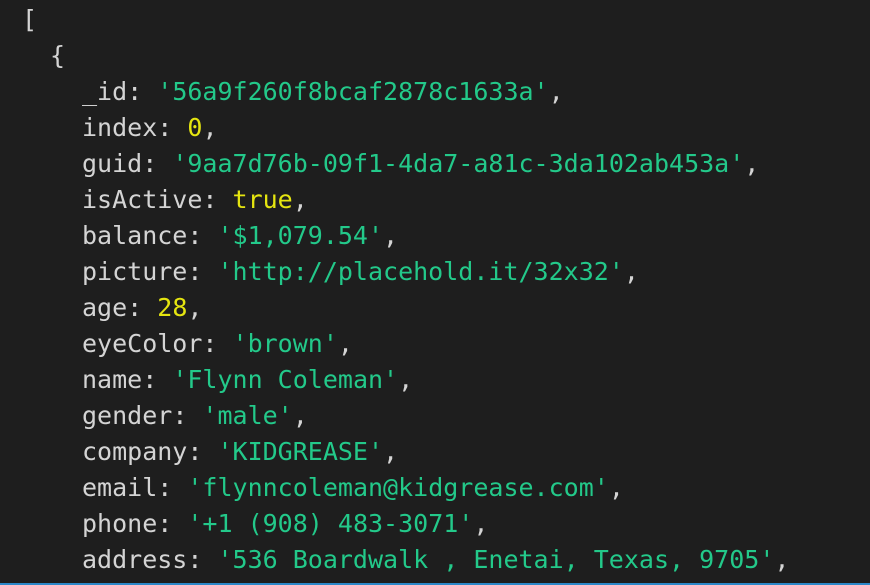 The width and height of the screenshot is (870, 585). What do you see at coordinates (353, 91) in the screenshot?
I see `entry-value: '56a9f260f8bcaf2878c1633a'` at bounding box center [353, 91].